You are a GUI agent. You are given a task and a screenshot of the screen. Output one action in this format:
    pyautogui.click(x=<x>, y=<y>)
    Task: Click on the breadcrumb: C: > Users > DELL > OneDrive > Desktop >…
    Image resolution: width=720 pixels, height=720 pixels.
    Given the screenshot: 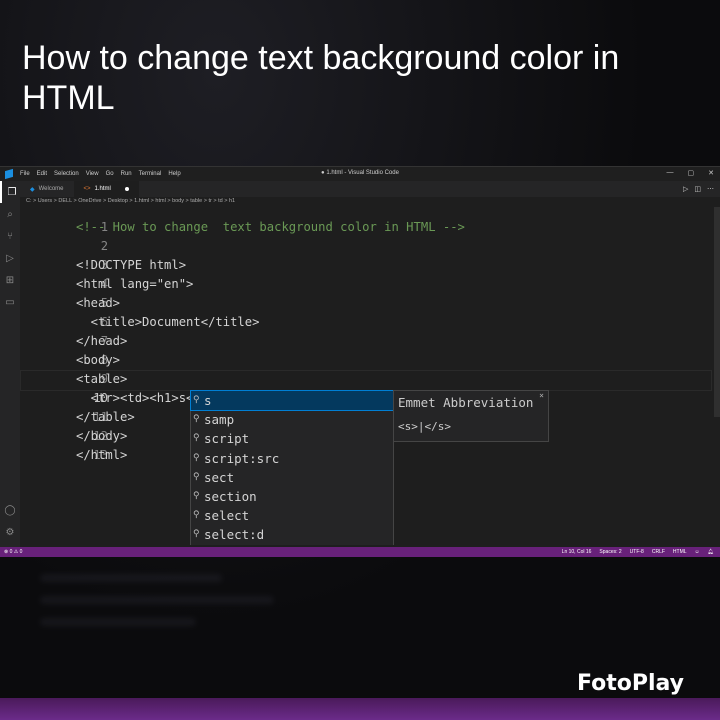 What is the action you would take?
    pyautogui.click(x=130, y=201)
    